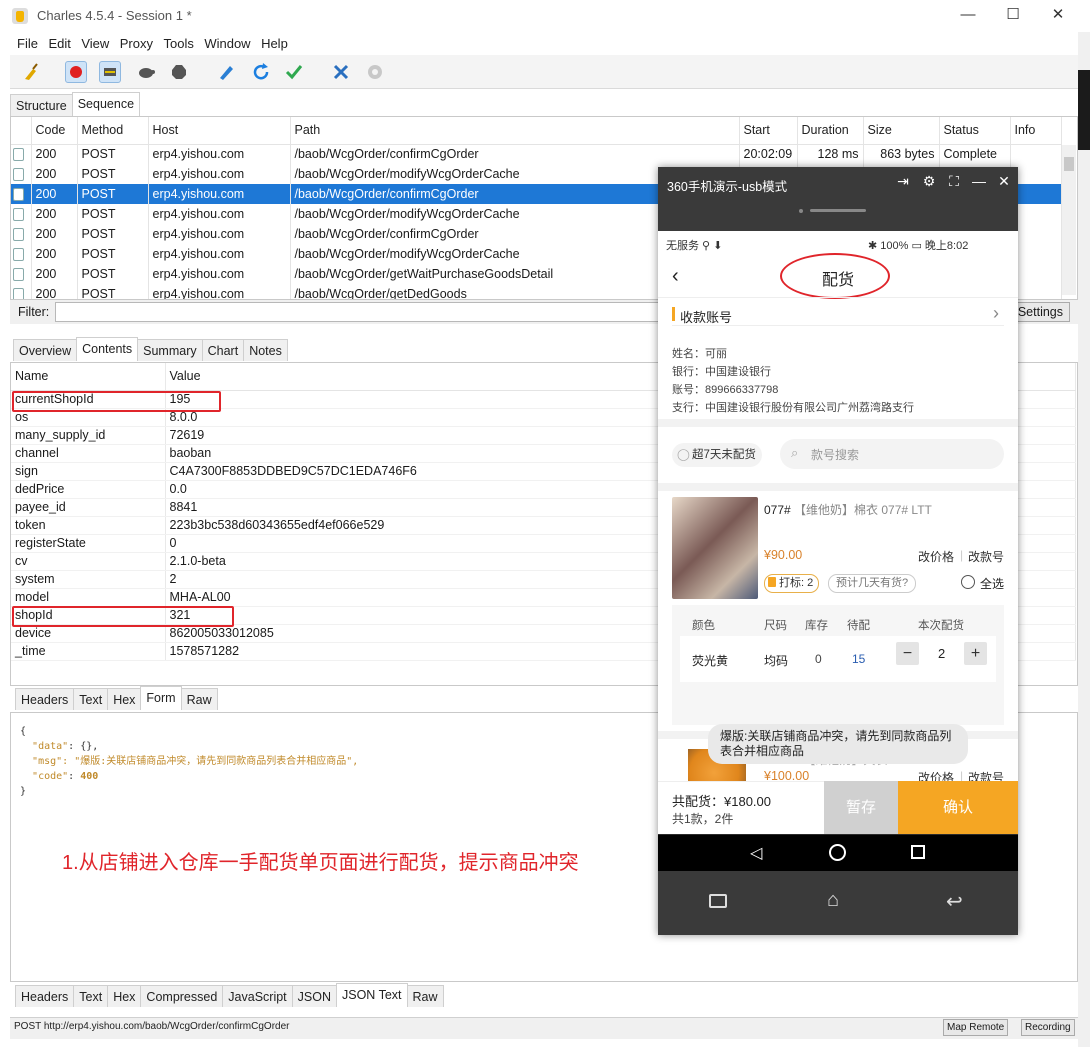 The height and width of the screenshot is (1047, 1090). I want to click on checkmark-icon, so click(294, 72).